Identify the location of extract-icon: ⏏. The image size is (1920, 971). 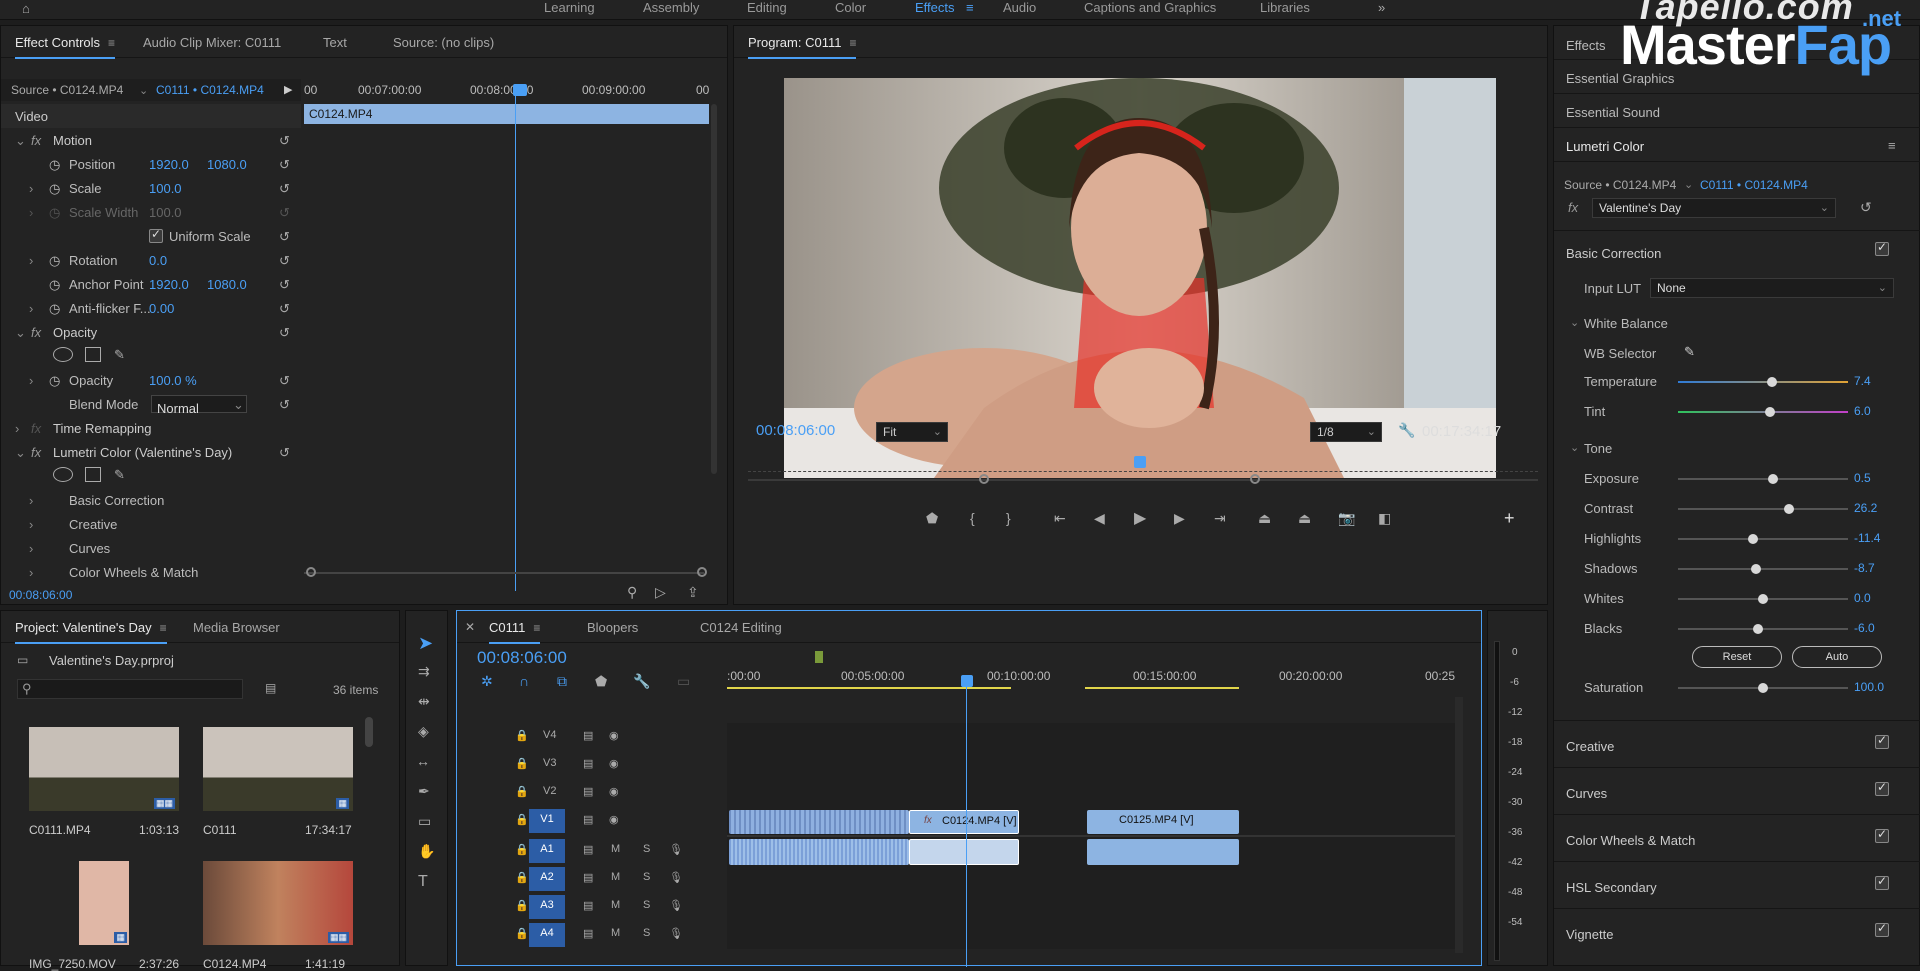
(1304, 518).